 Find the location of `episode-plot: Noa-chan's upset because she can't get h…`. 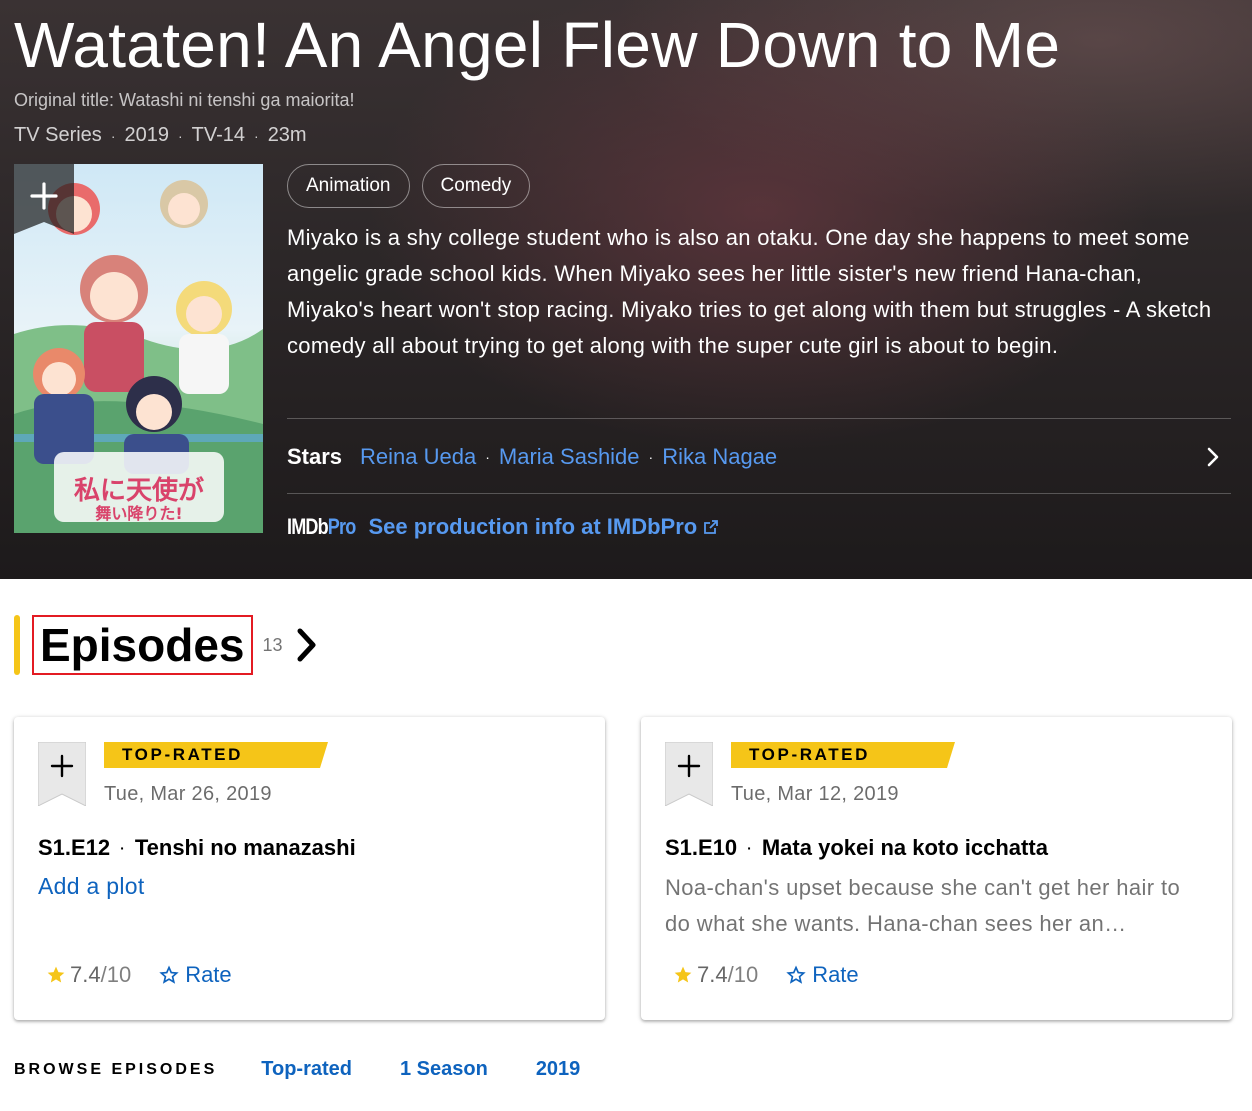

episode-plot: Noa-chan's upset because she can't get h… is located at coordinates (923, 905).